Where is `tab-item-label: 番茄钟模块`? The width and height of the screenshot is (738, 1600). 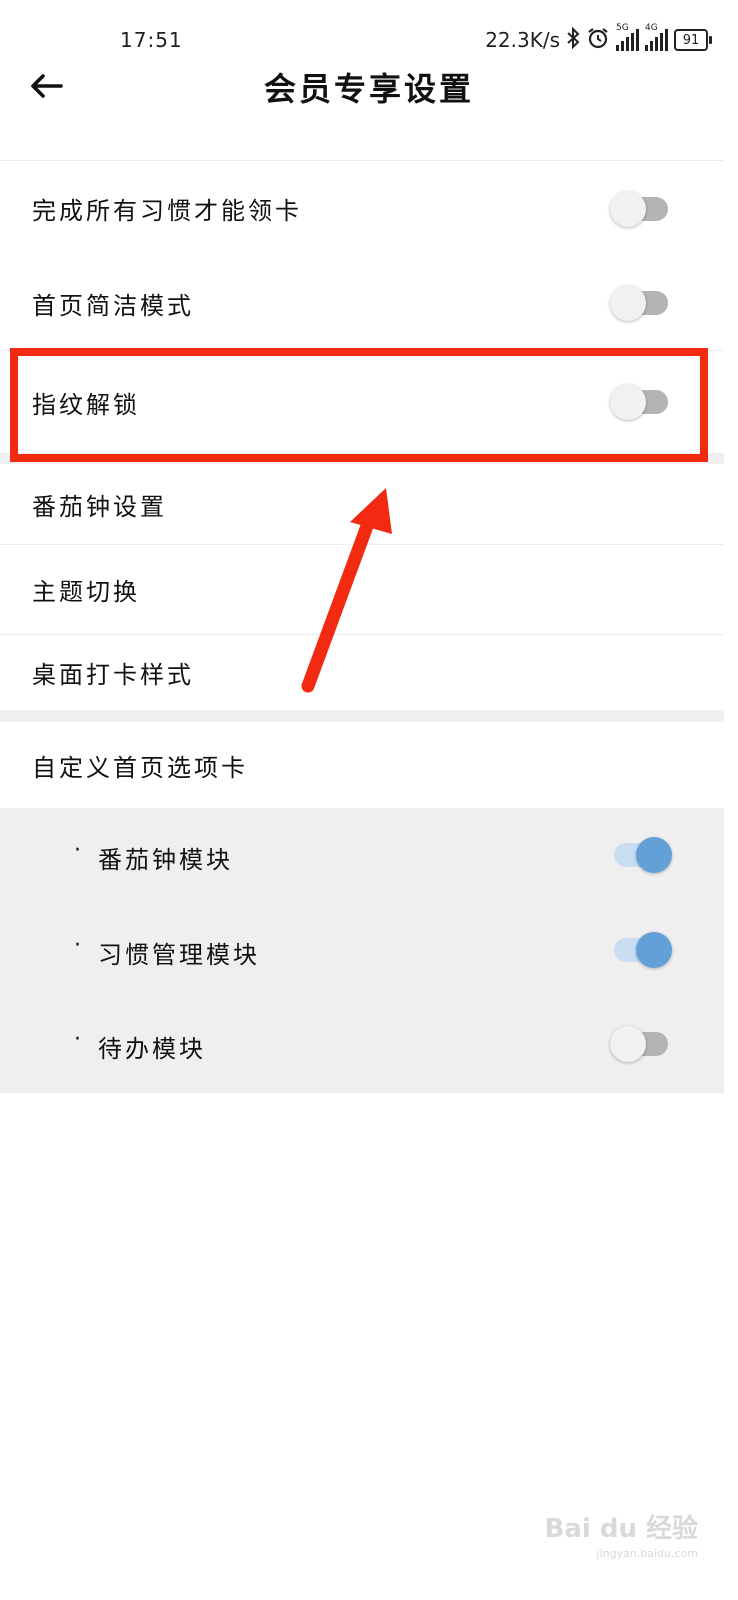 tab-item-label: 番茄钟模块 is located at coordinates (165, 860).